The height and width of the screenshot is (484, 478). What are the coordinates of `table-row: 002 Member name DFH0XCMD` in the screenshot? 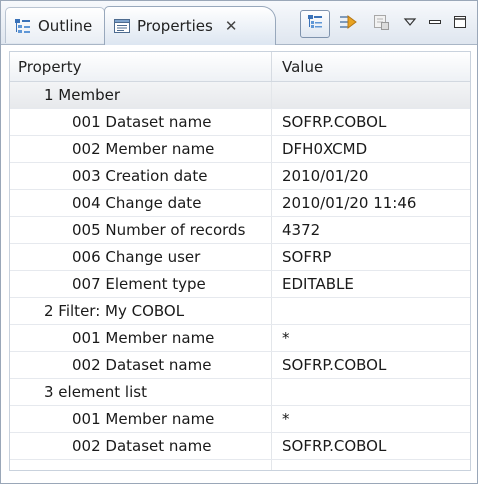 It's located at (240, 149).